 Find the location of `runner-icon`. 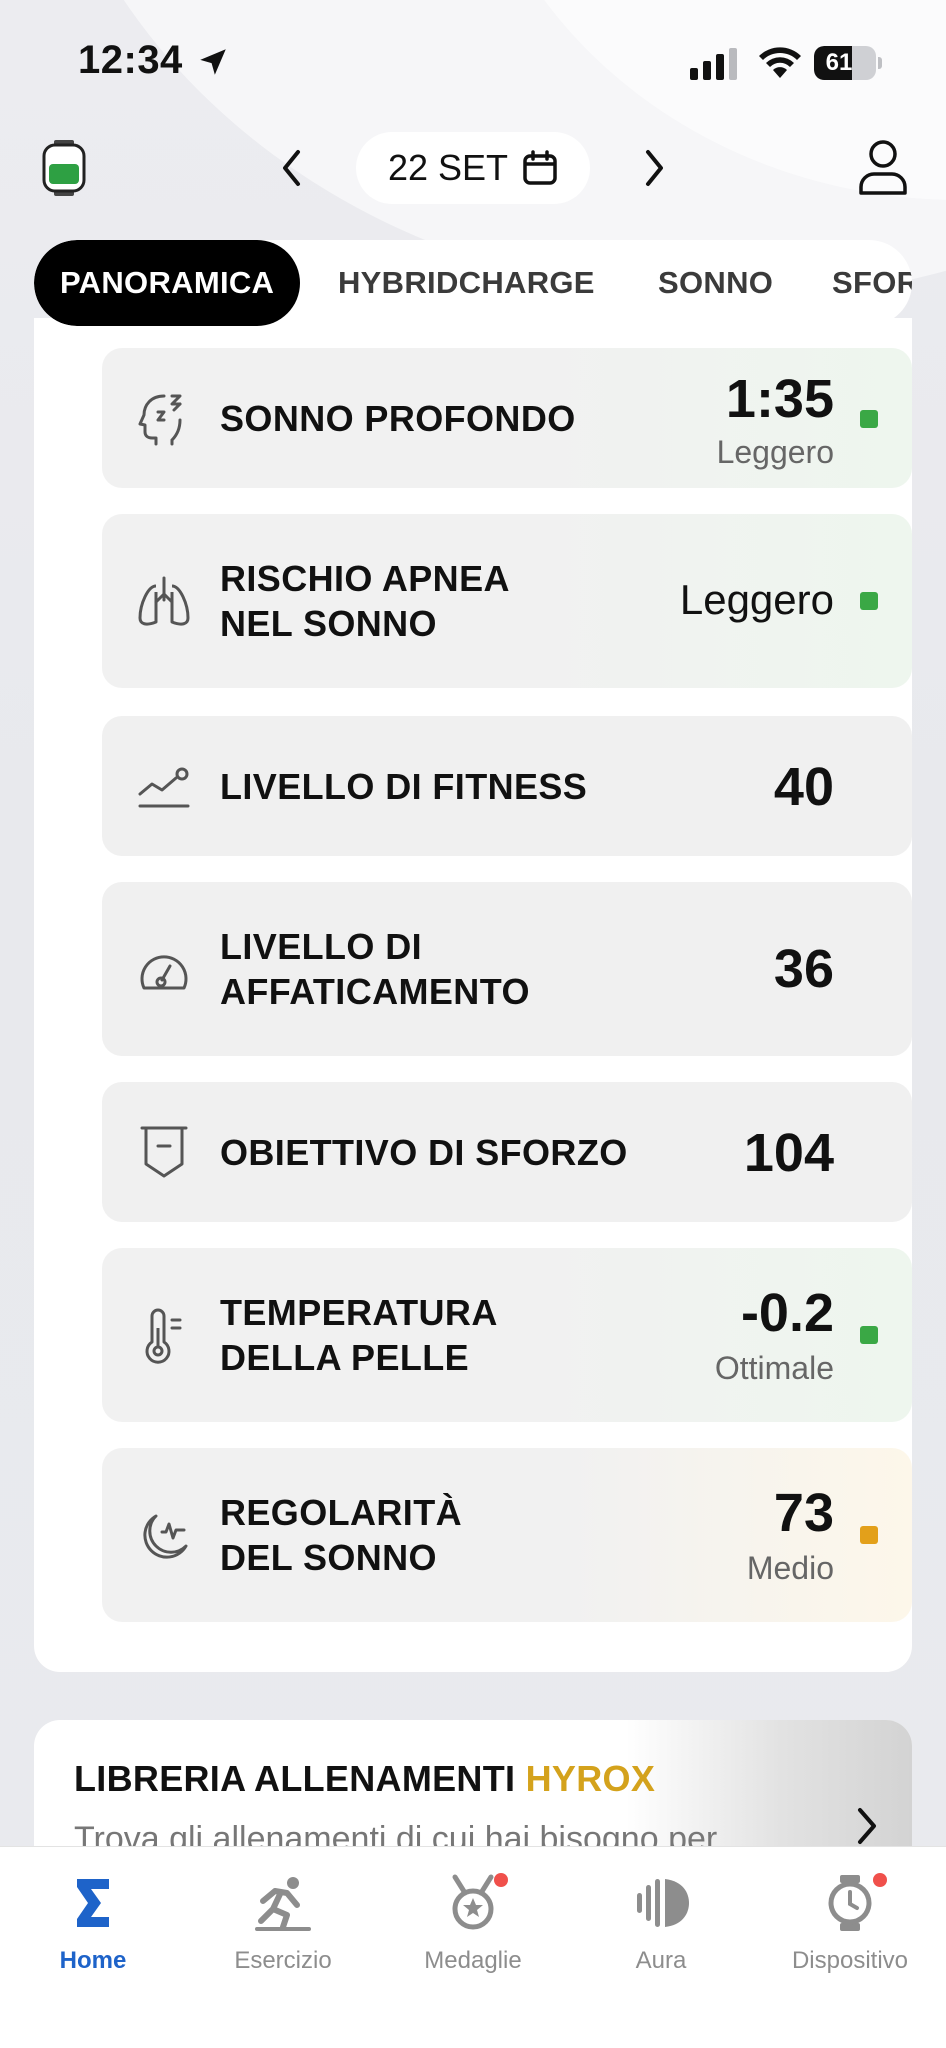

runner-icon is located at coordinates (283, 1904).